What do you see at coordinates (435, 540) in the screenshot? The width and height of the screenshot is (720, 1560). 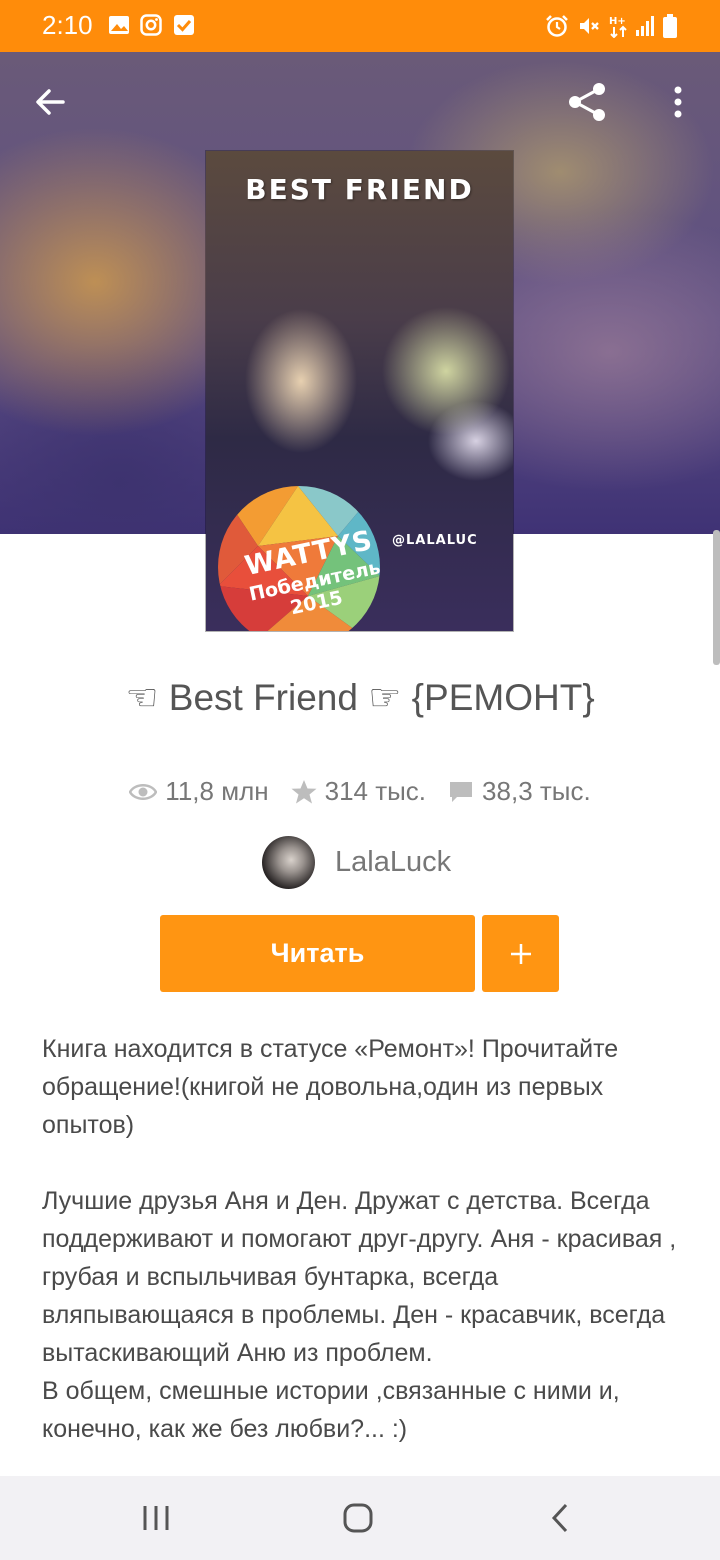 I see `cover-handle: @LALALUC` at bounding box center [435, 540].